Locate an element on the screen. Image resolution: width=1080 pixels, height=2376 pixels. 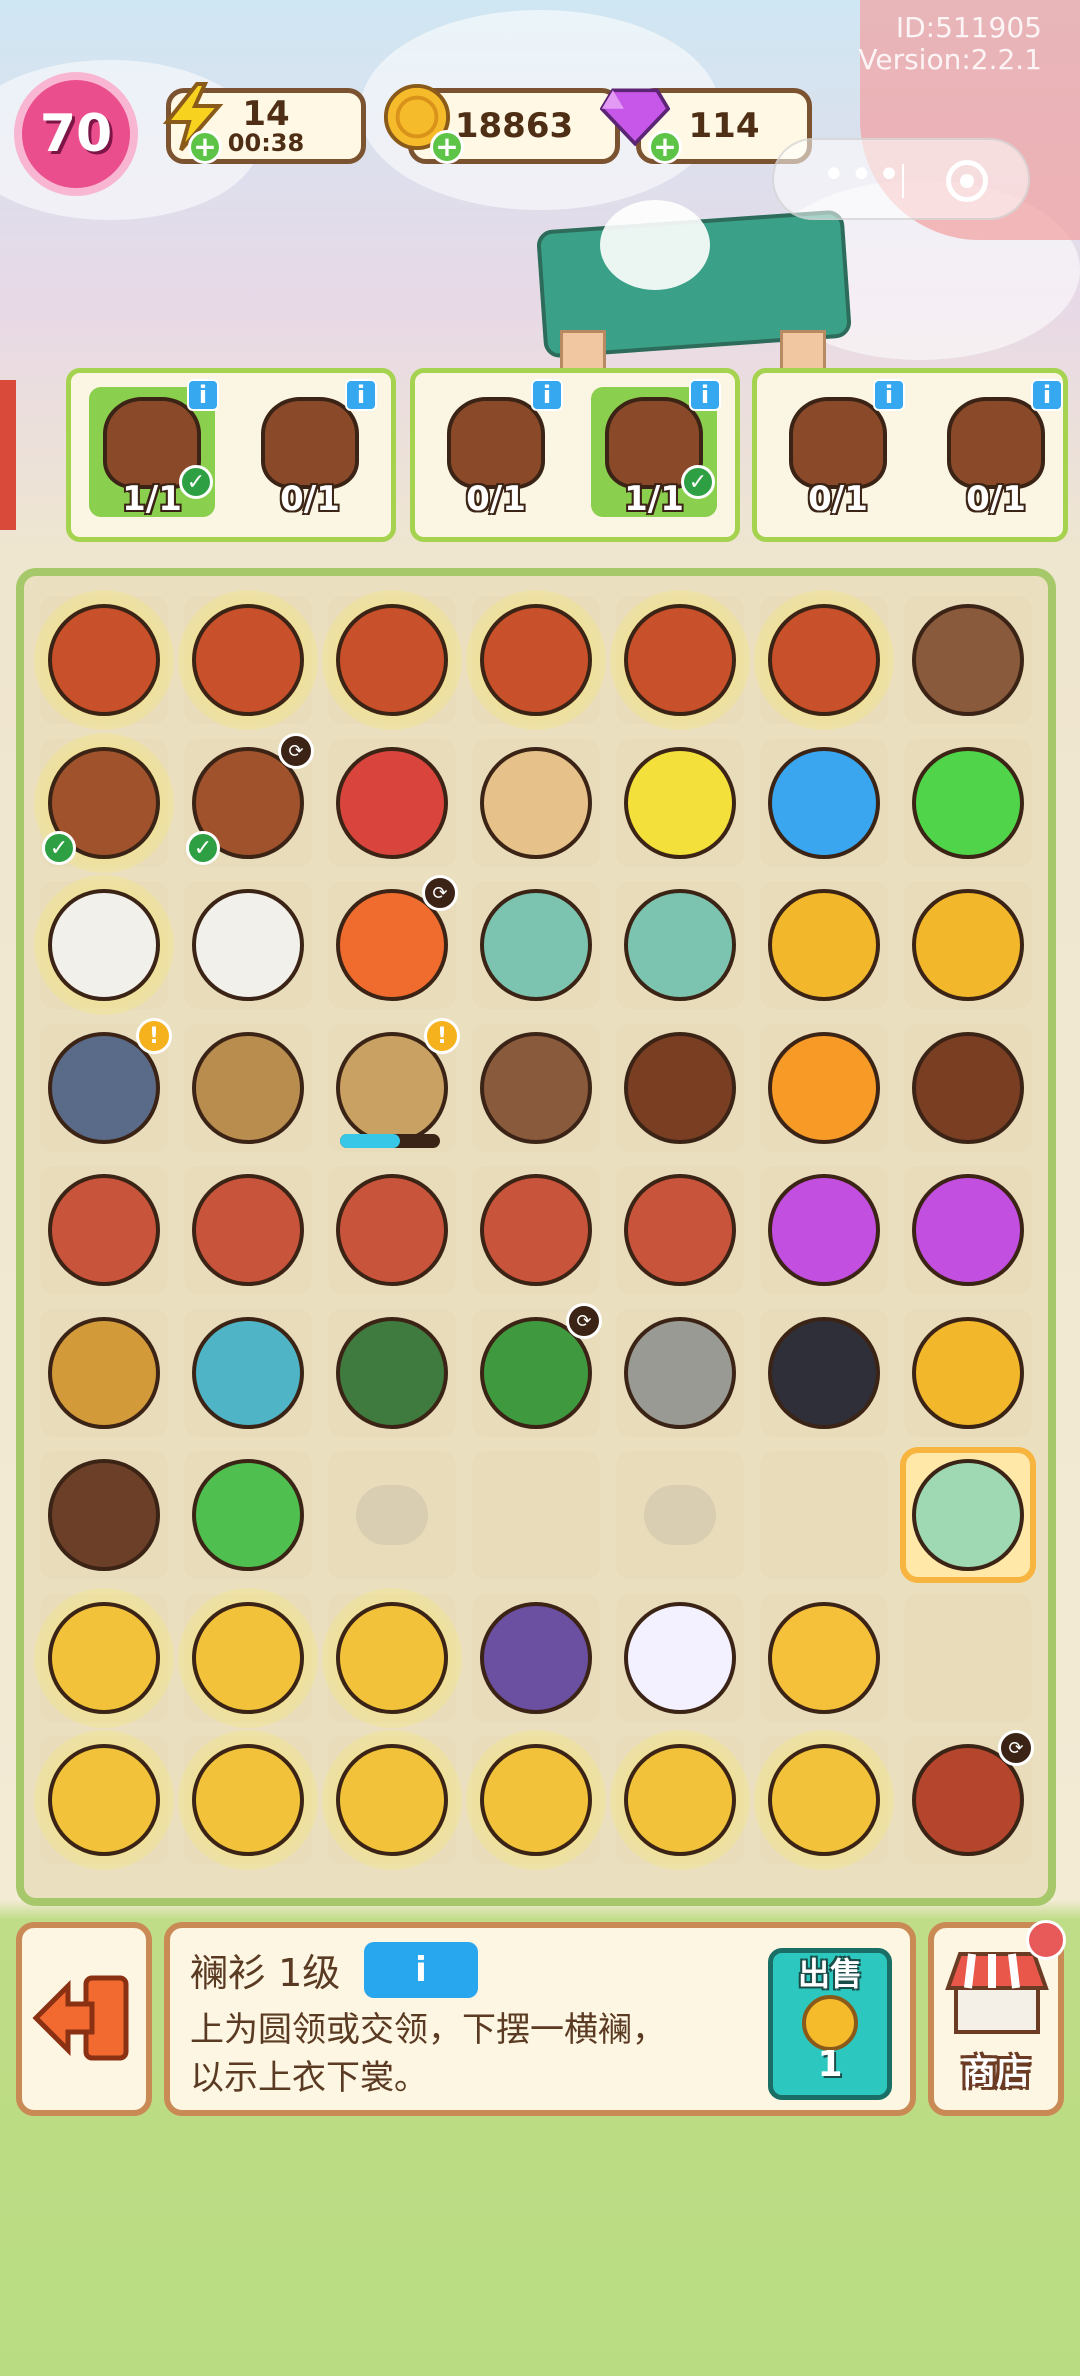
more-dots-icon: ••• is located at coordinates (863, 175).